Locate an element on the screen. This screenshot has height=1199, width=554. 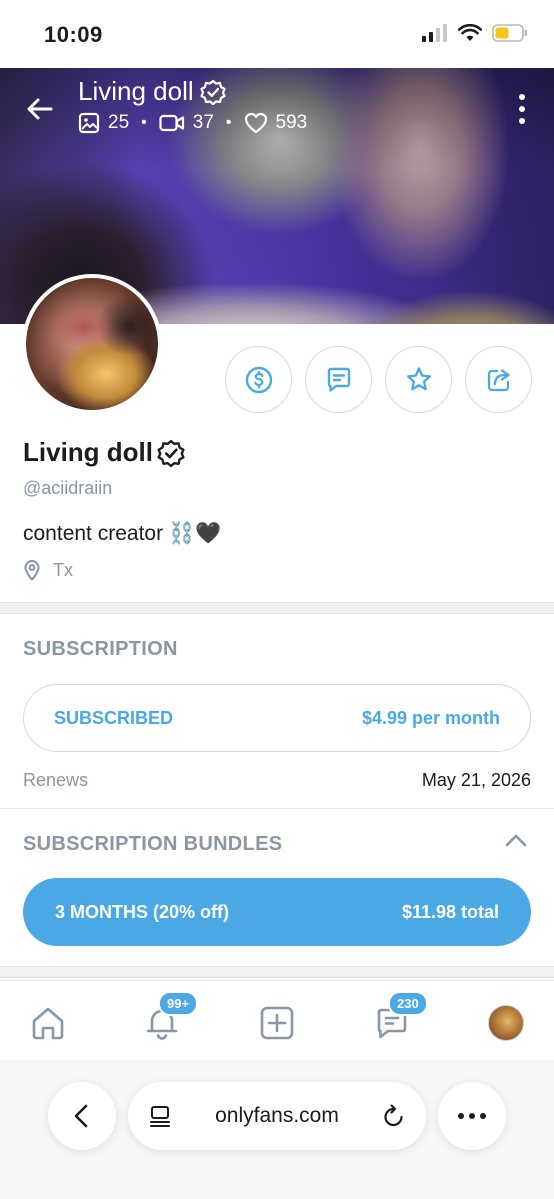
nav-notifications: 99+ is located at coordinates (169, 1018).